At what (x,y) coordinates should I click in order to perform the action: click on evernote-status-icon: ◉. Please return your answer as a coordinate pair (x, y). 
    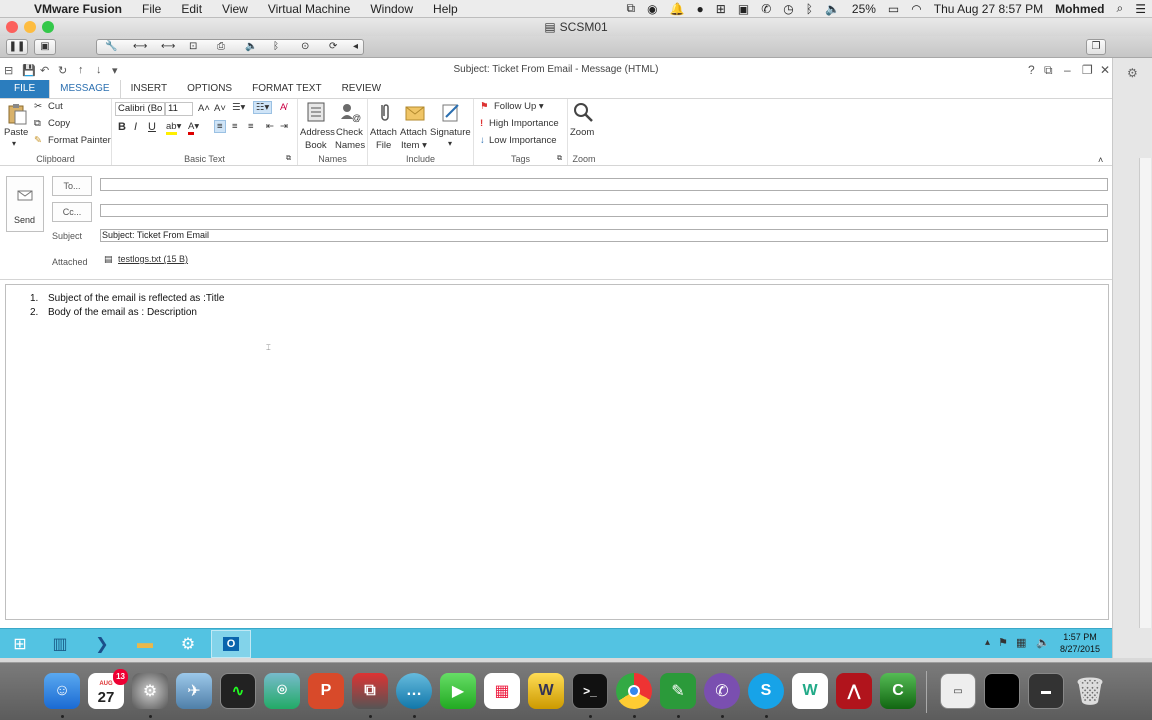
    Looking at the image, I should click on (652, 9).